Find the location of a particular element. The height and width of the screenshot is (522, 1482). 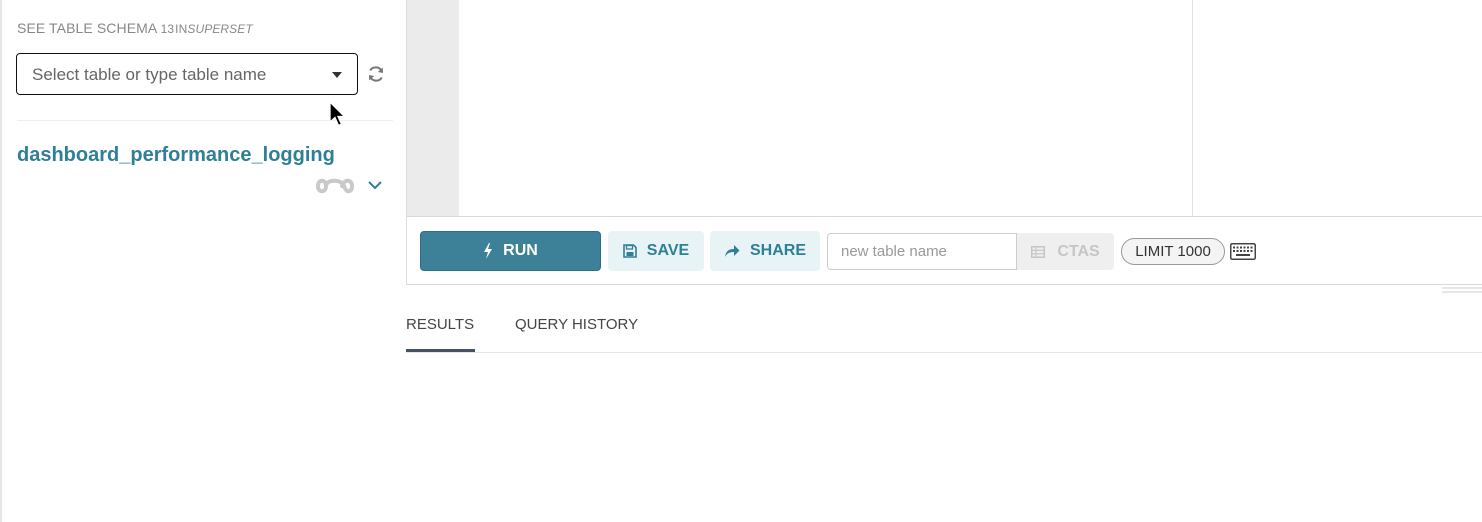

schema-count: 13 is located at coordinates (167, 29).